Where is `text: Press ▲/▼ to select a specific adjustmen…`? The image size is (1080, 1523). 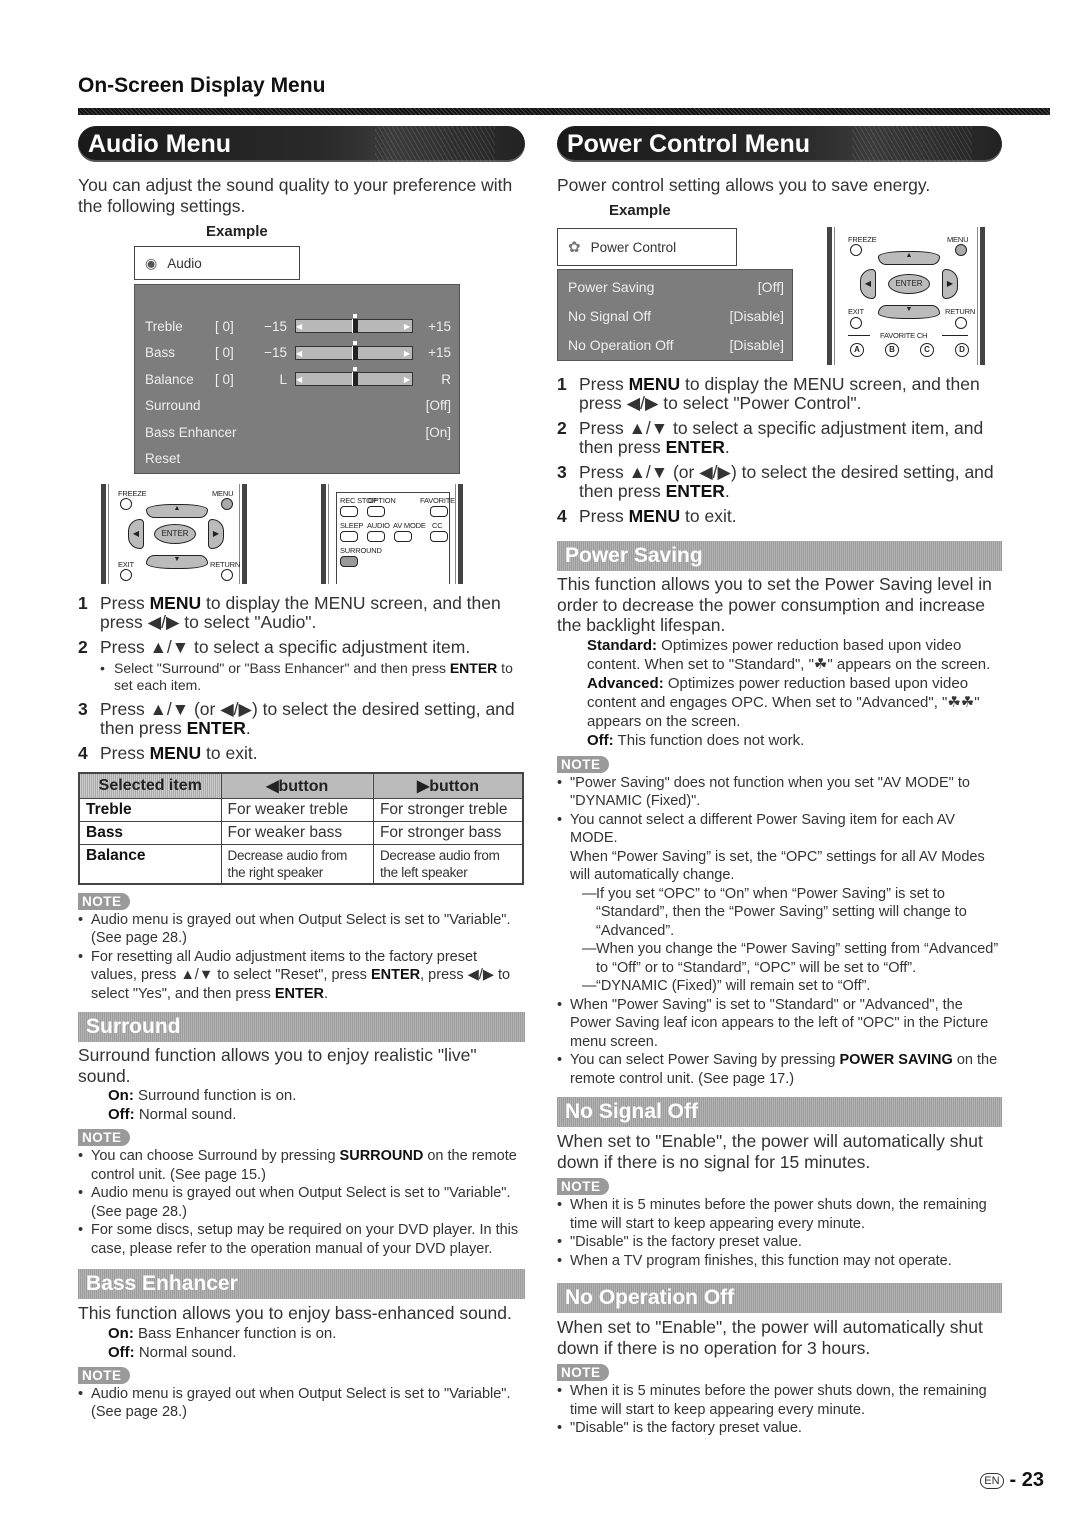 text: Press ▲/▼ to select a specific adjustmen… is located at coordinates (781, 437).